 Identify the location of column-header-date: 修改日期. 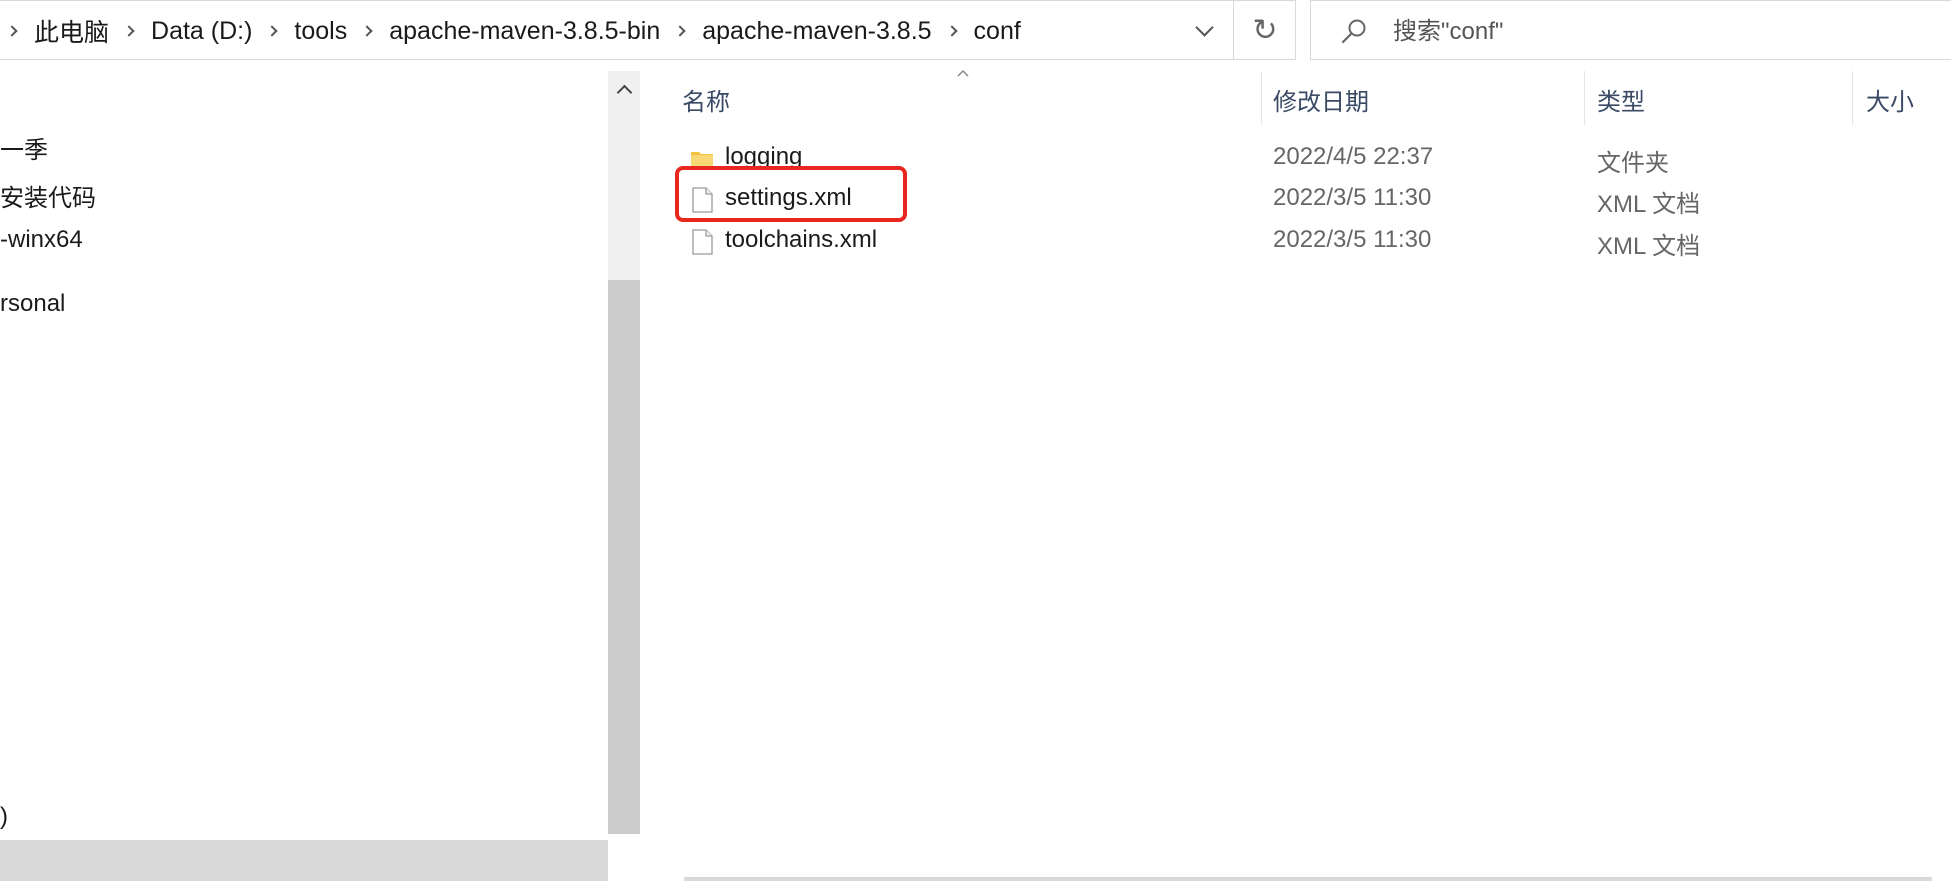
(1428, 99).